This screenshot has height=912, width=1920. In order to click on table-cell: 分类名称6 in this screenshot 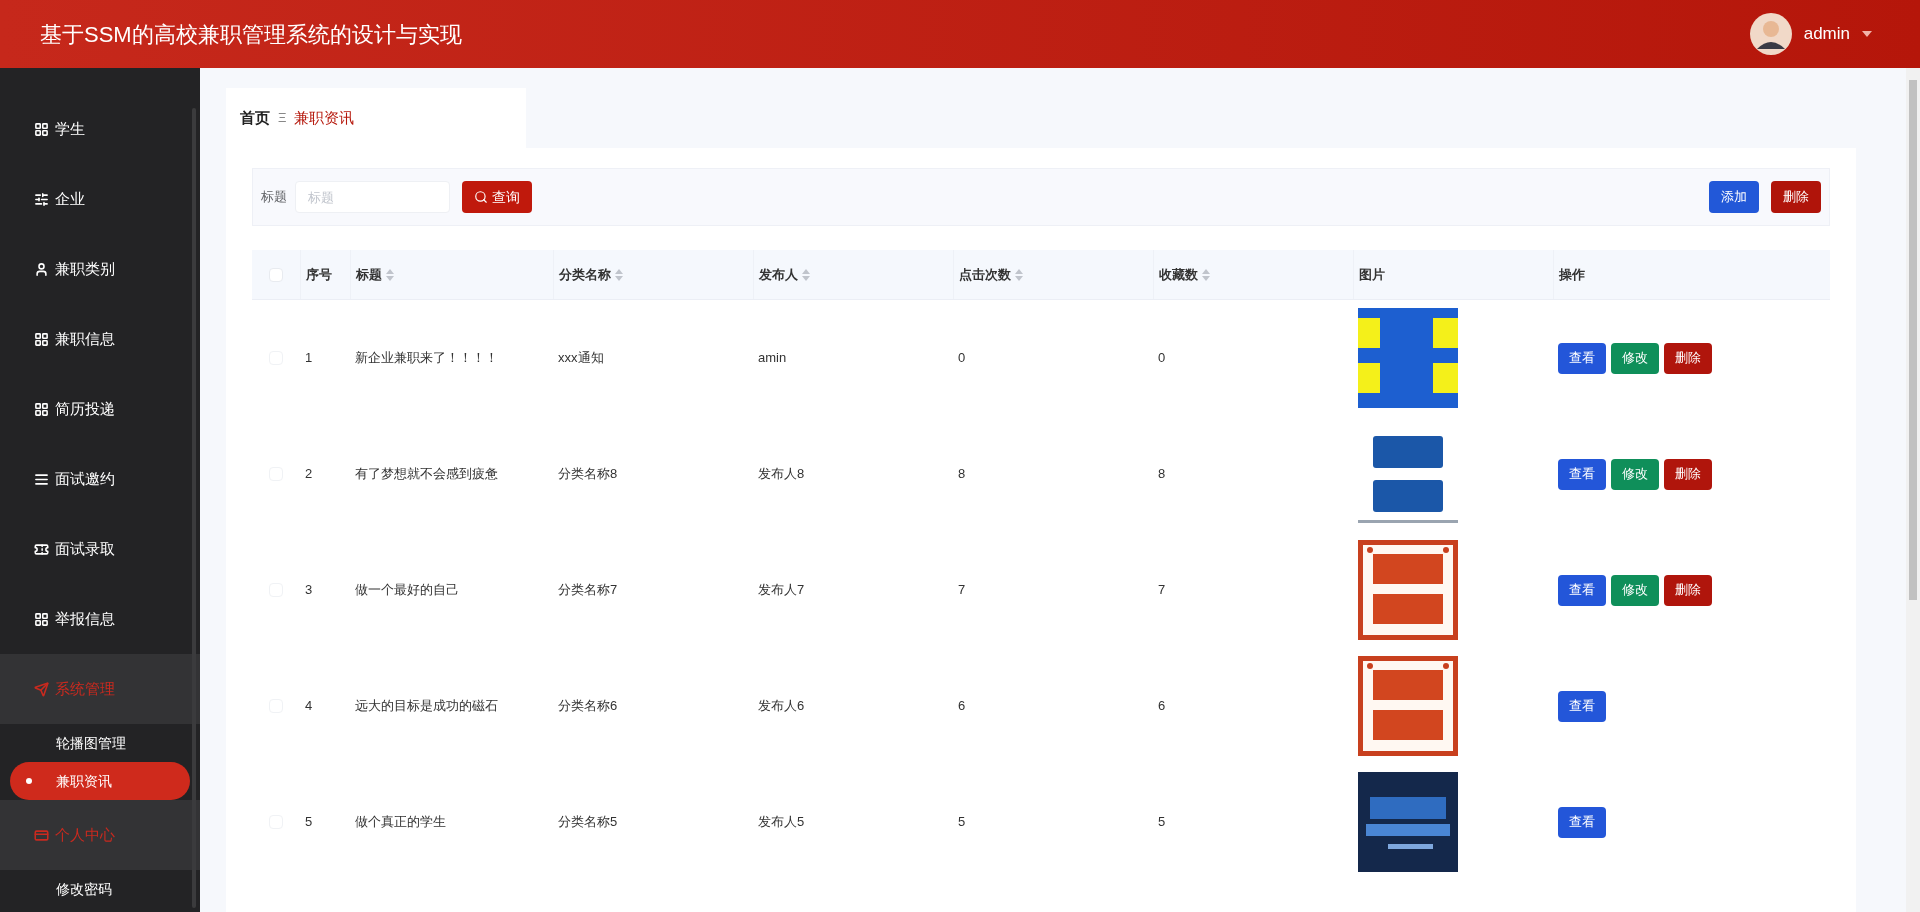, I will do `click(588, 706)`.